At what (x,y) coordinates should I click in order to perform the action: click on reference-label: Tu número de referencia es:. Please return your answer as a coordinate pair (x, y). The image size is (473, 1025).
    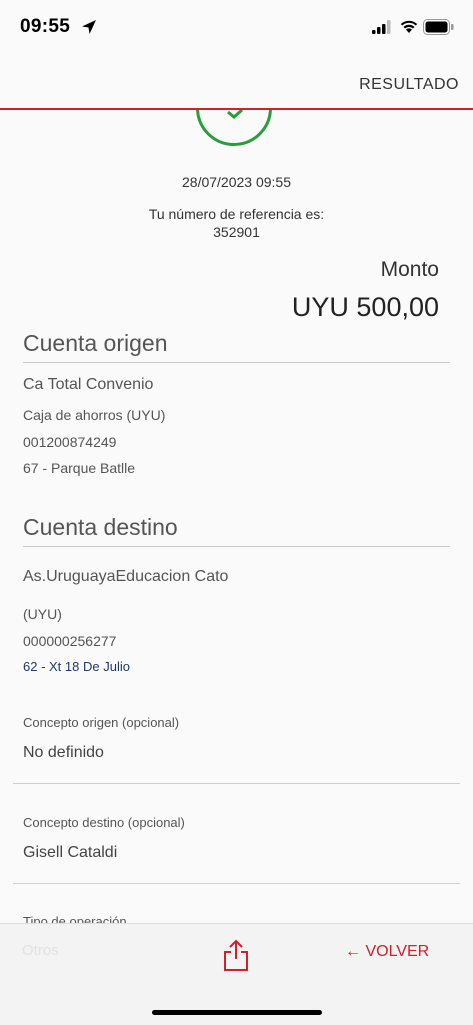
    Looking at the image, I should click on (236, 214).